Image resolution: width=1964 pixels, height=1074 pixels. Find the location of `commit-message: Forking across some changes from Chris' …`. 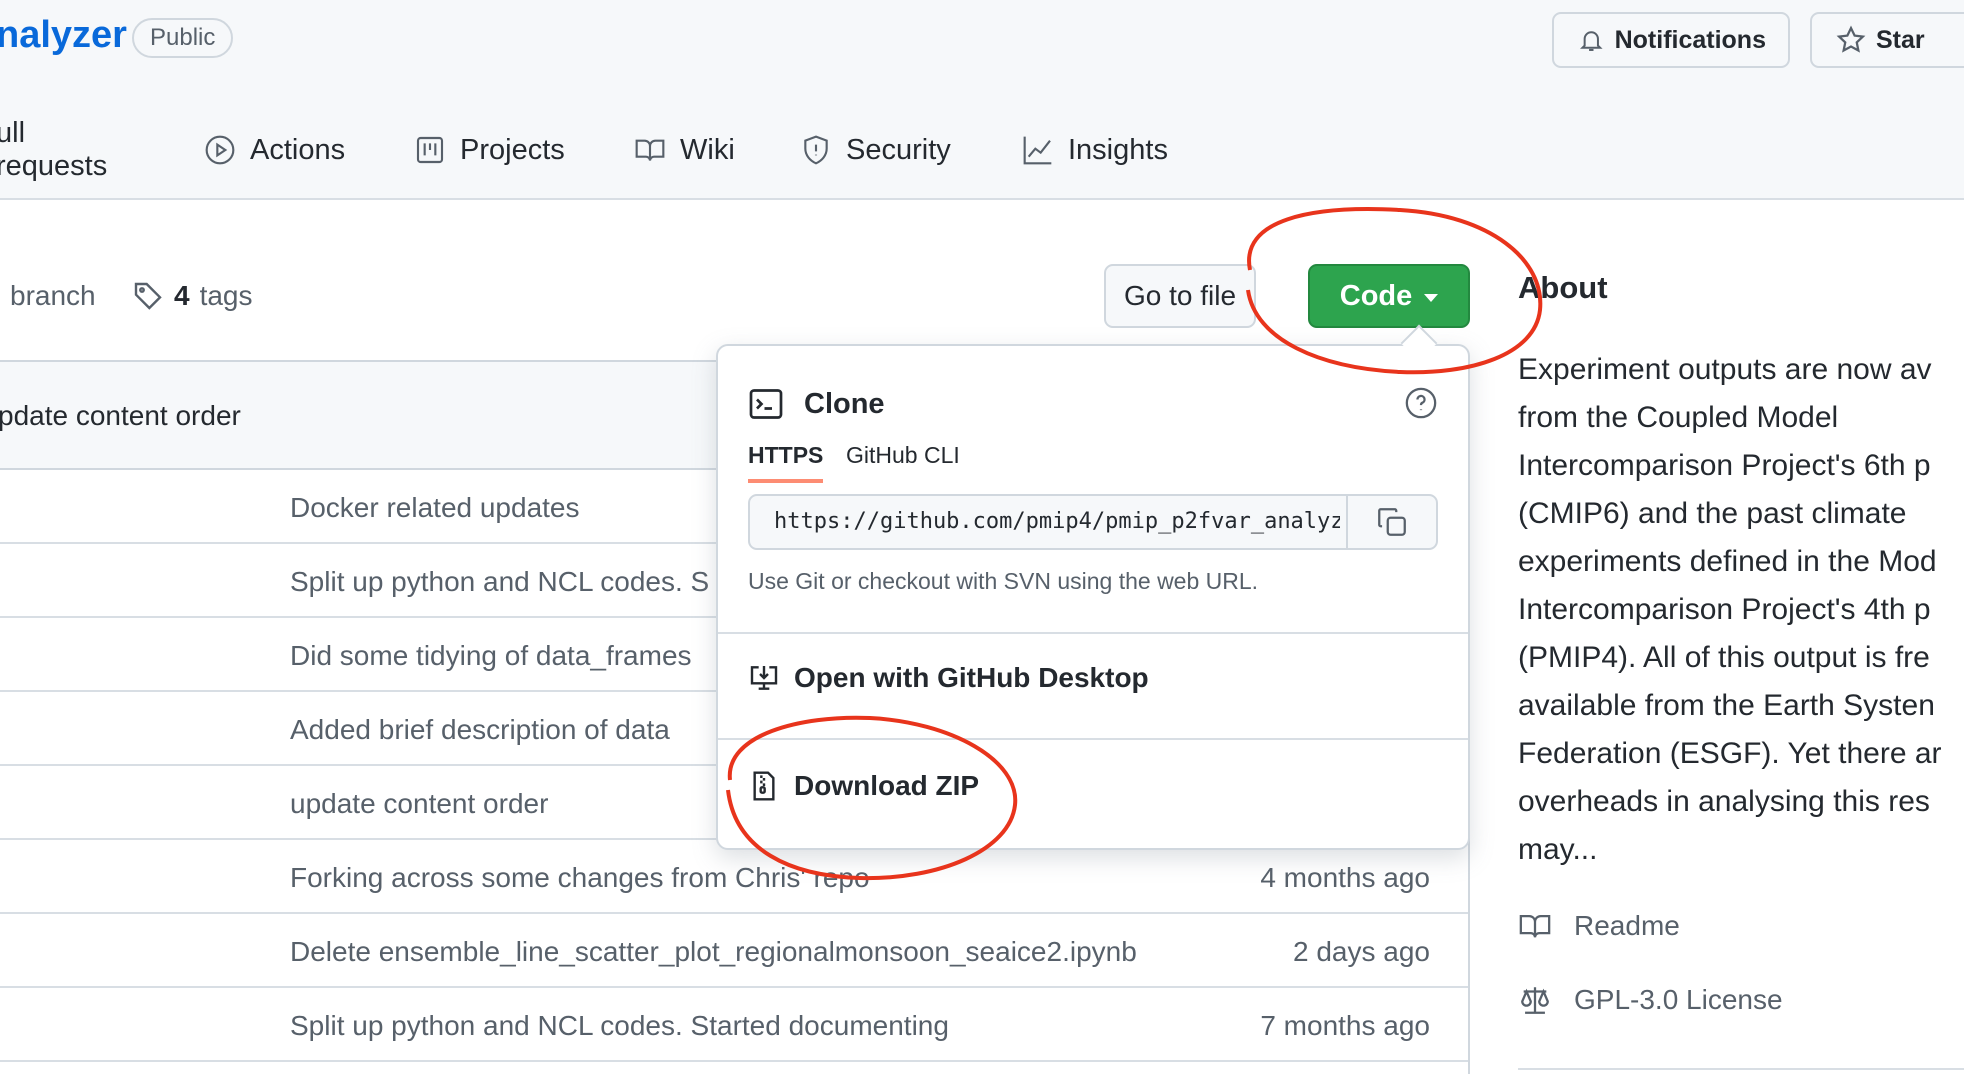

commit-message: Forking across some changes from Chris' … is located at coordinates (580, 878).